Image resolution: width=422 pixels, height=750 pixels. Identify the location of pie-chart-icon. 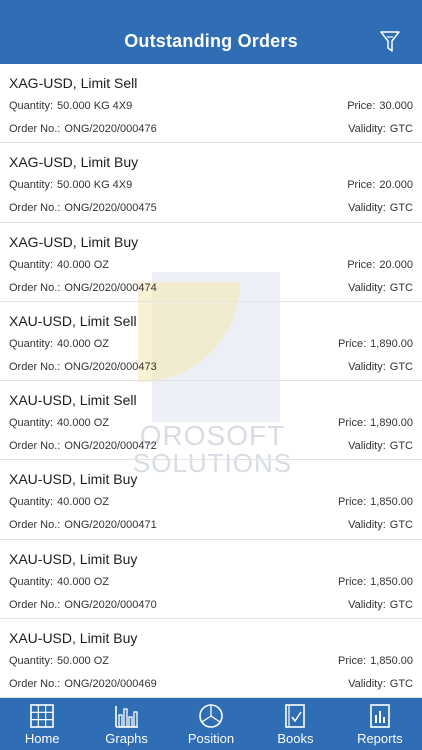
(211, 716).